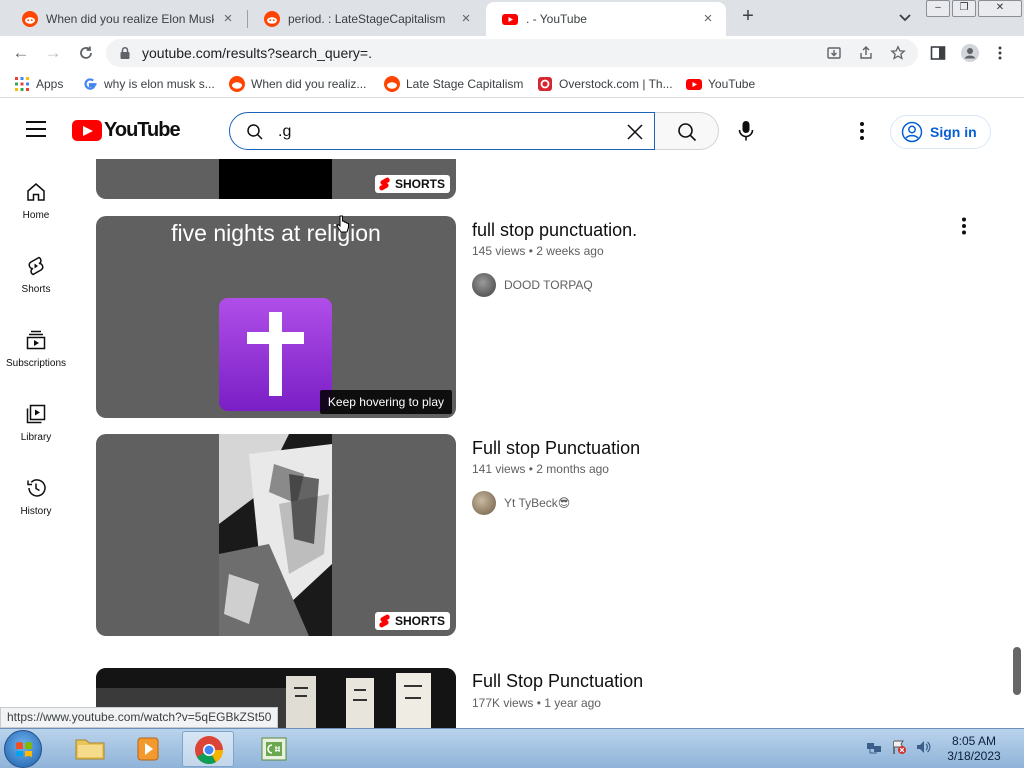  Describe the element at coordinates (905, 17) in the screenshot. I see `chevron-down-icon` at that location.